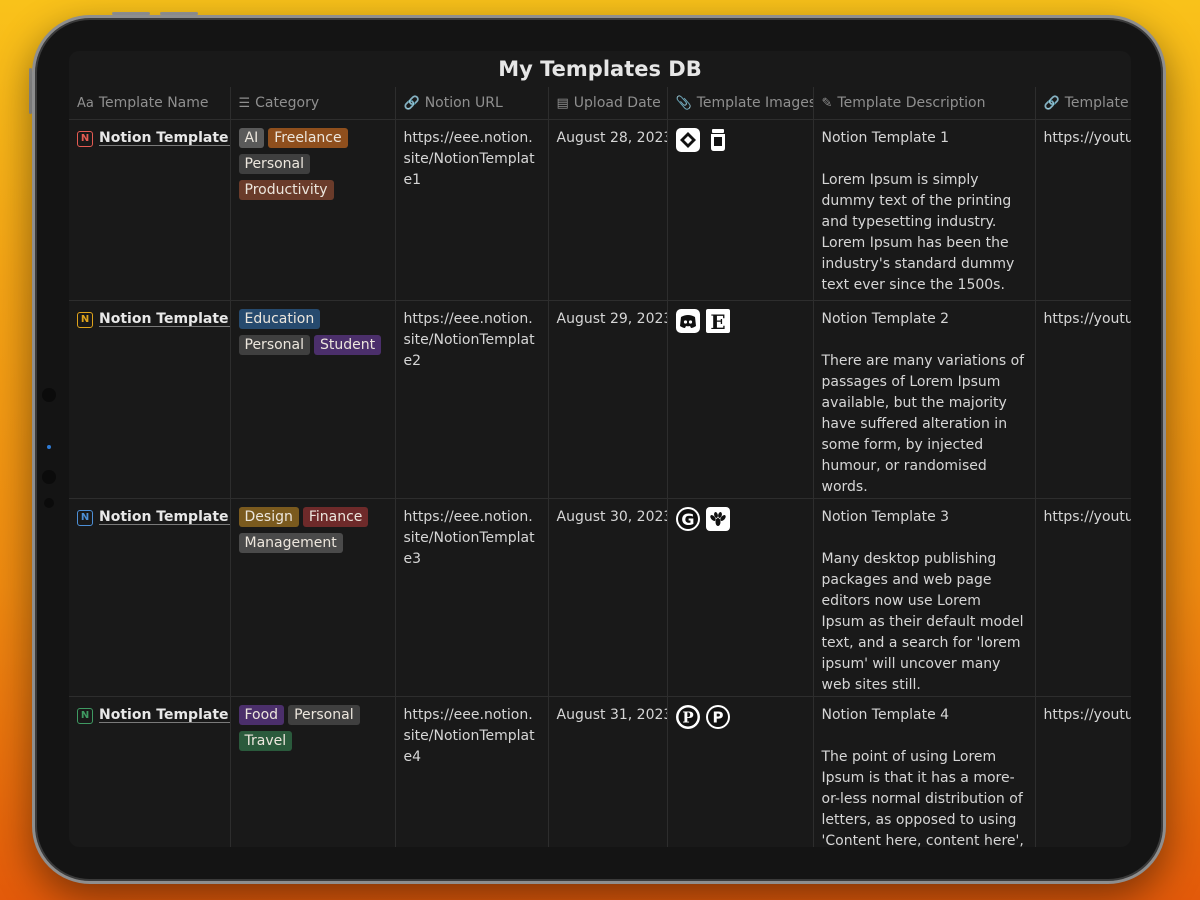 Image resolution: width=1200 pixels, height=900 pixels. What do you see at coordinates (313, 597) in the screenshot?
I see `cell-category: Design Finance Management` at bounding box center [313, 597].